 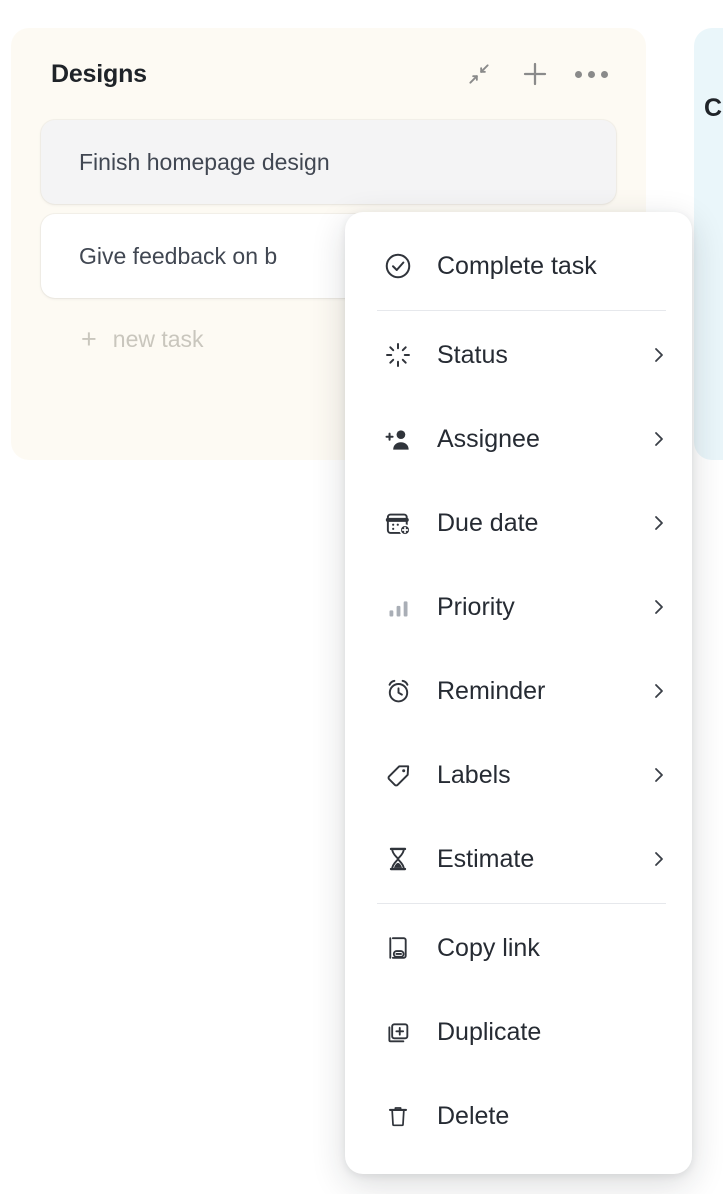 What do you see at coordinates (398, 691) in the screenshot?
I see `alarm-clock-icon` at bounding box center [398, 691].